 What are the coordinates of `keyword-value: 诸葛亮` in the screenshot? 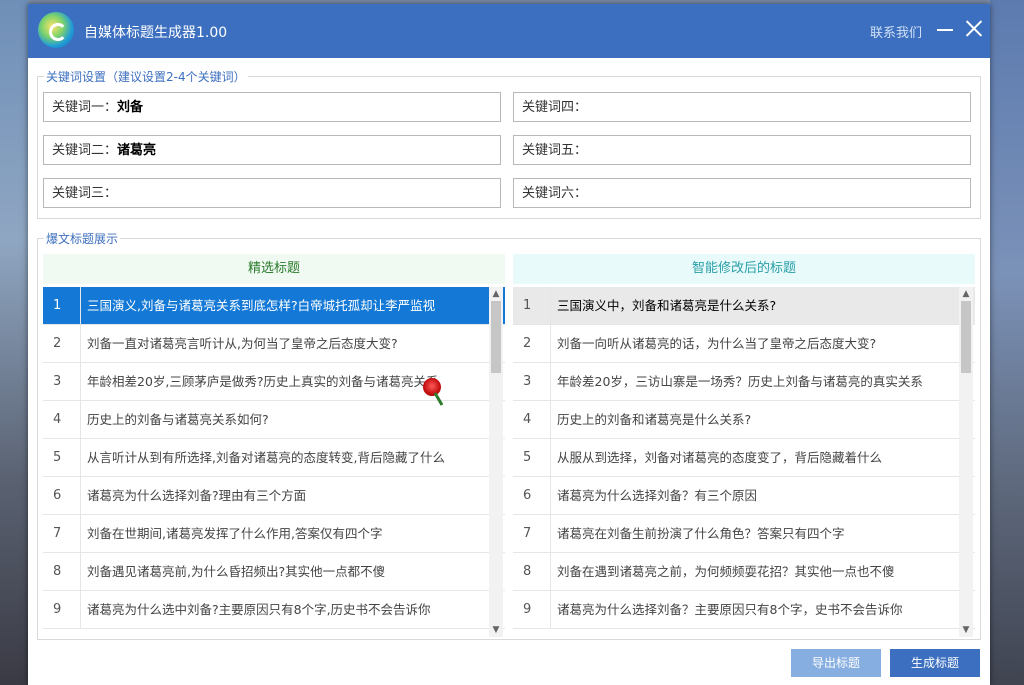 It's located at (137, 150).